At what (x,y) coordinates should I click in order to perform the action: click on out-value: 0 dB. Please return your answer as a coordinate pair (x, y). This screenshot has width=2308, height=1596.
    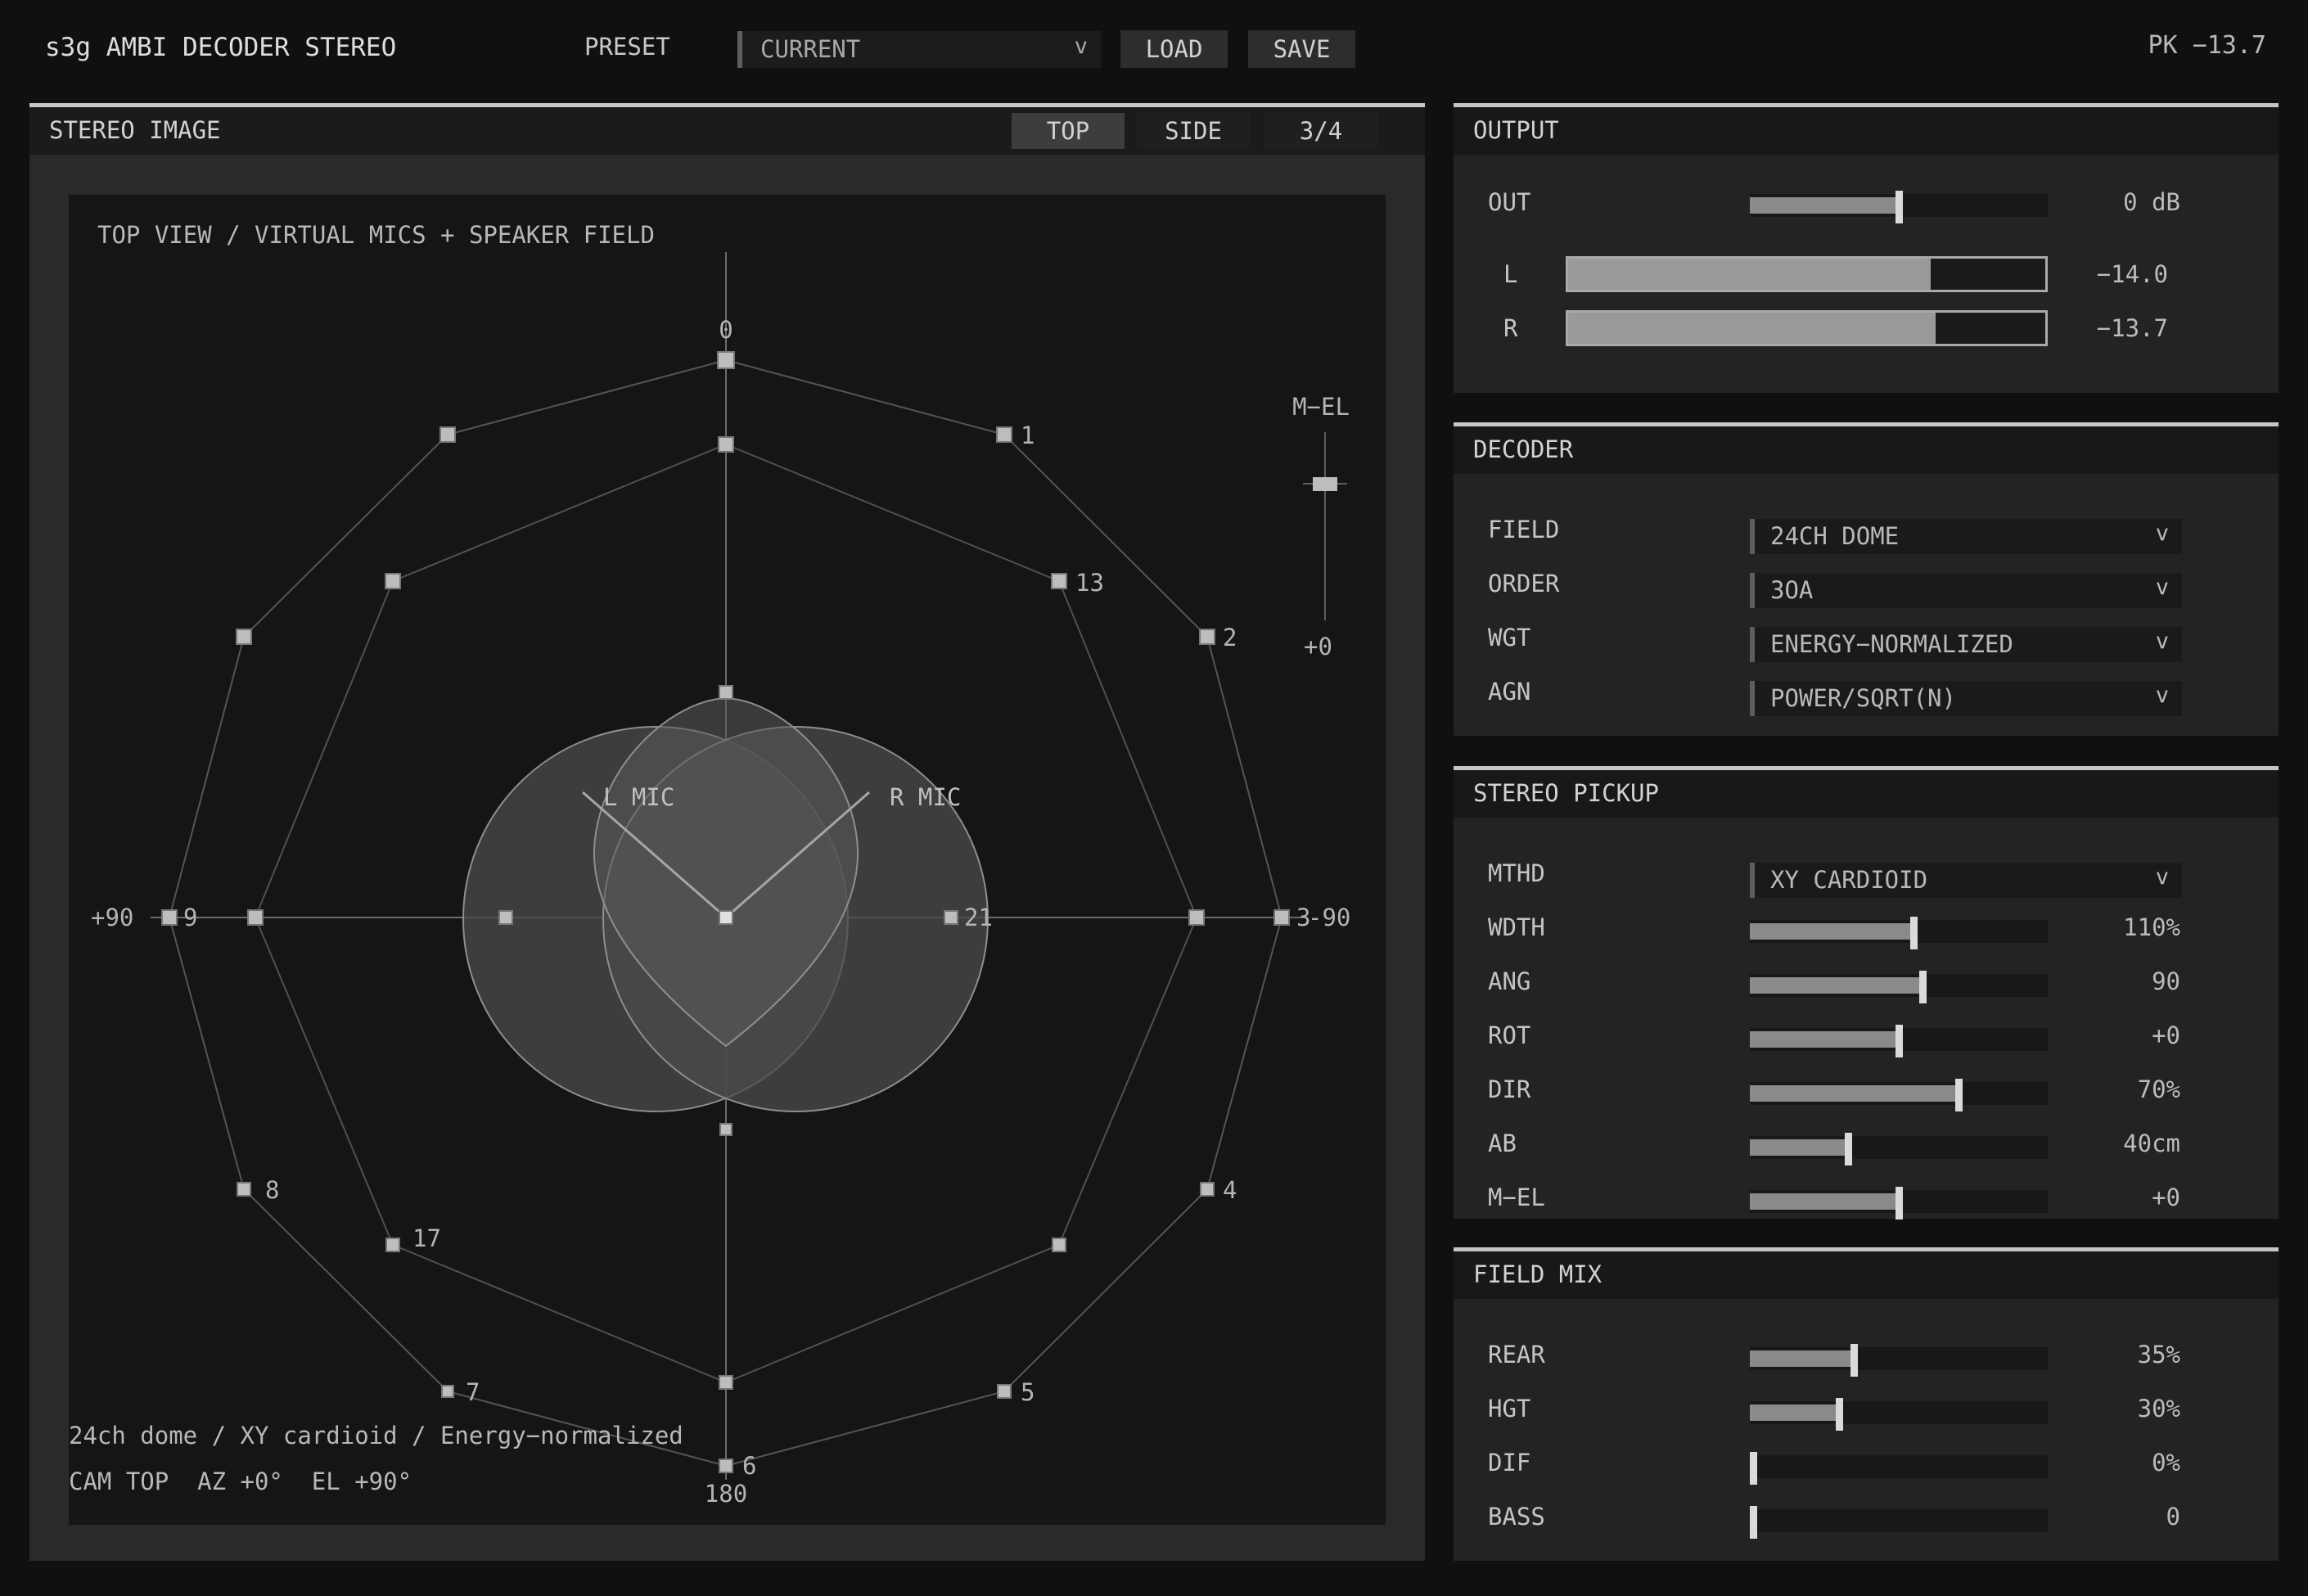
    Looking at the image, I should click on (2151, 202).